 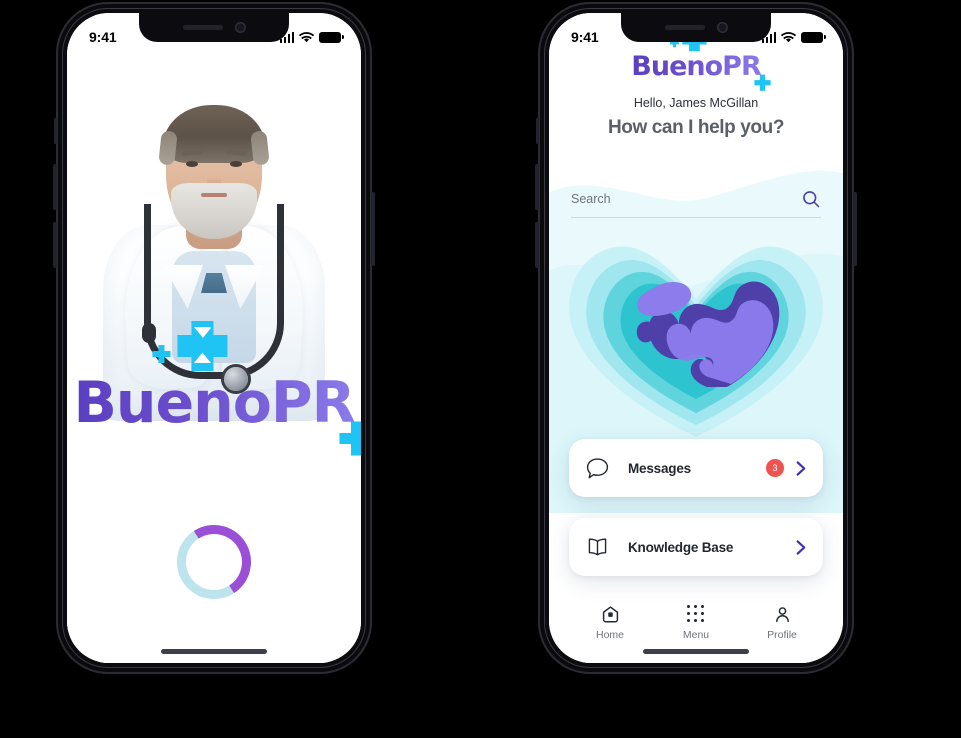 What do you see at coordinates (659, 468) in the screenshot?
I see `card-label: Messages` at bounding box center [659, 468].